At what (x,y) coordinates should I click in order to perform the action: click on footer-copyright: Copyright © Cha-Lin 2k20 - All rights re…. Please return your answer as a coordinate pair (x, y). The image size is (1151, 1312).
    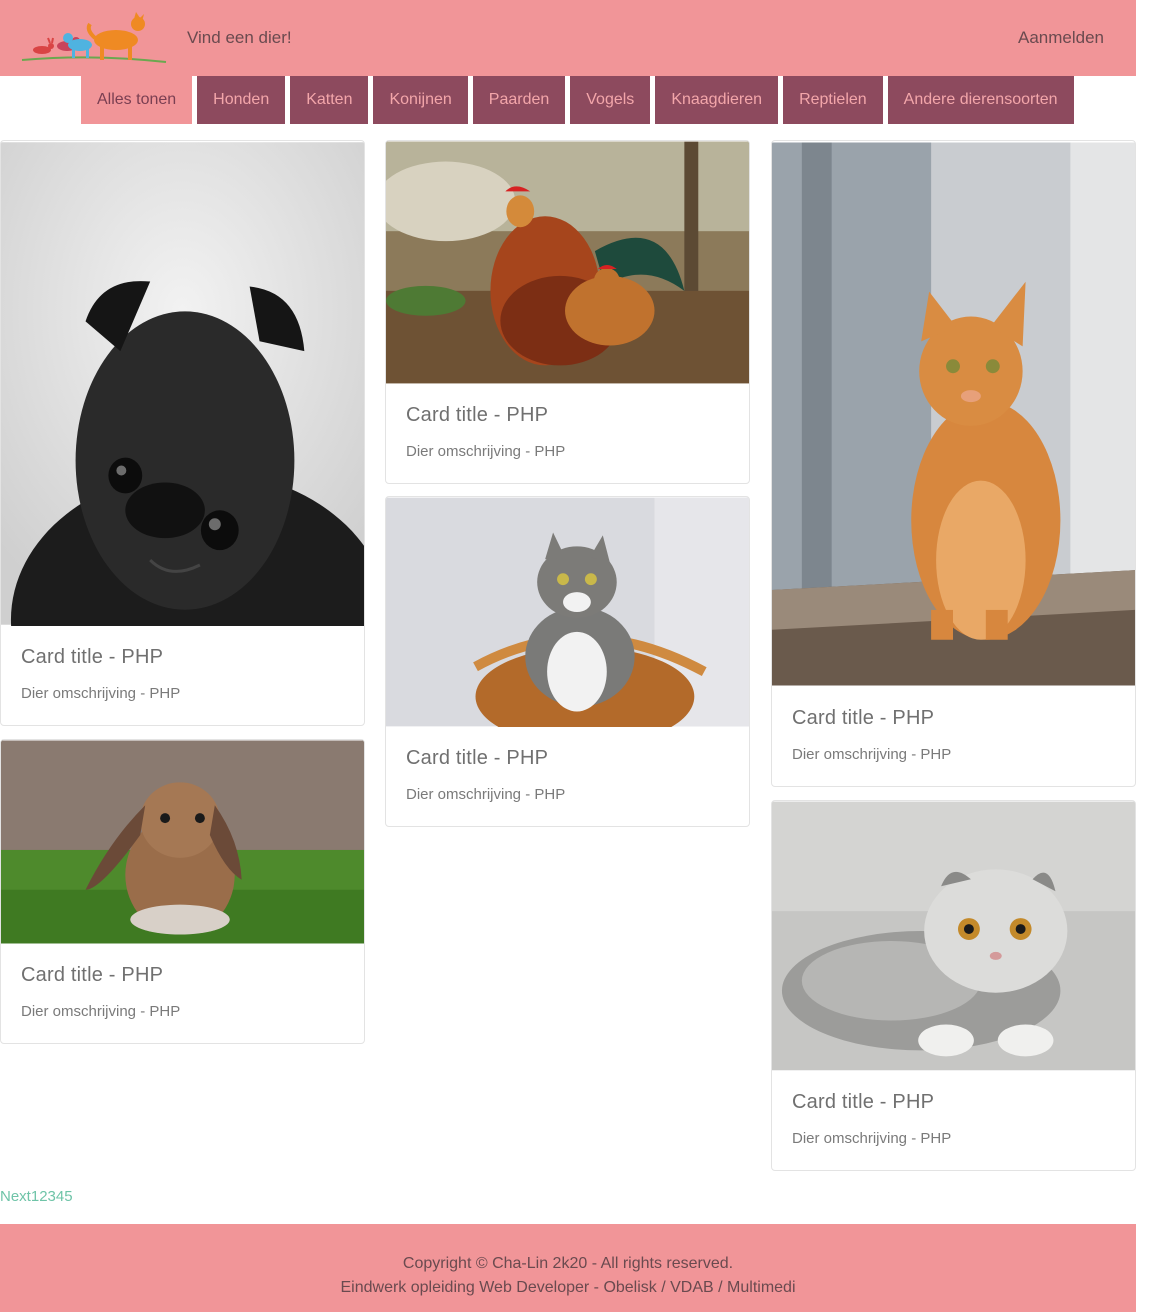
    Looking at the image, I should click on (568, 1263).